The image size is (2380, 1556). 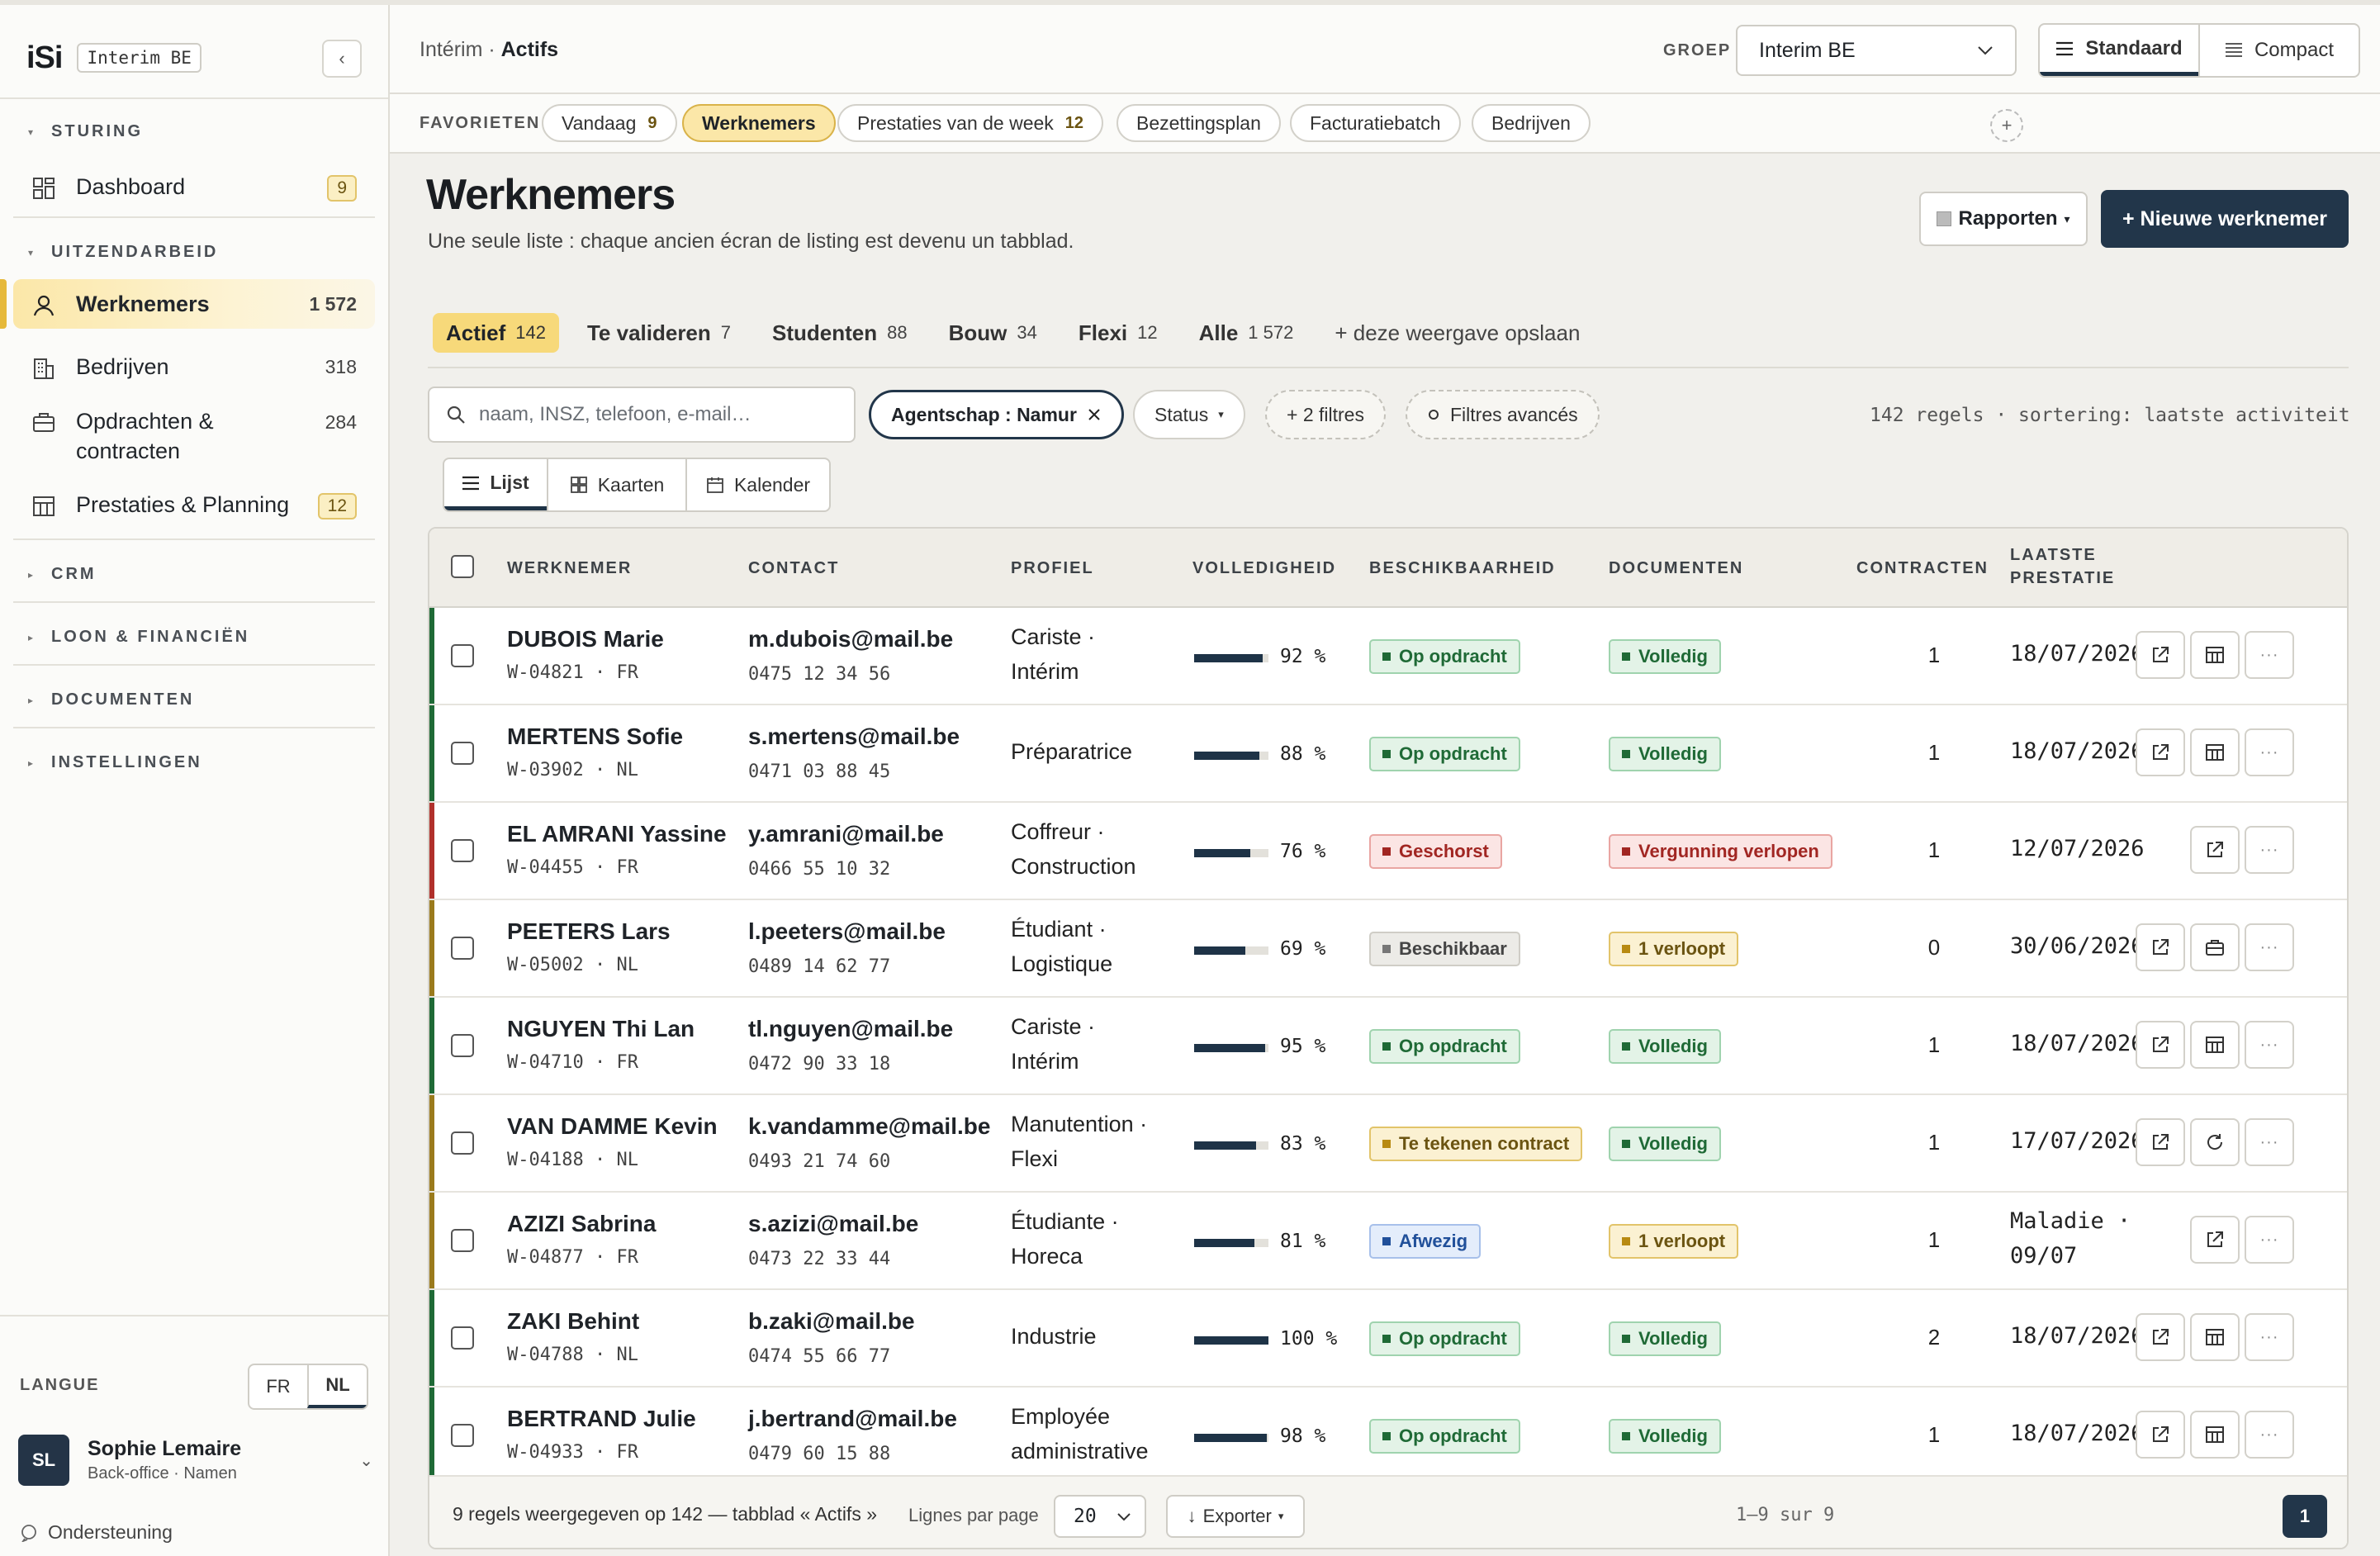 What do you see at coordinates (1325, 415) in the screenshot?
I see `more-filters-chip: + 2 filtres` at bounding box center [1325, 415].